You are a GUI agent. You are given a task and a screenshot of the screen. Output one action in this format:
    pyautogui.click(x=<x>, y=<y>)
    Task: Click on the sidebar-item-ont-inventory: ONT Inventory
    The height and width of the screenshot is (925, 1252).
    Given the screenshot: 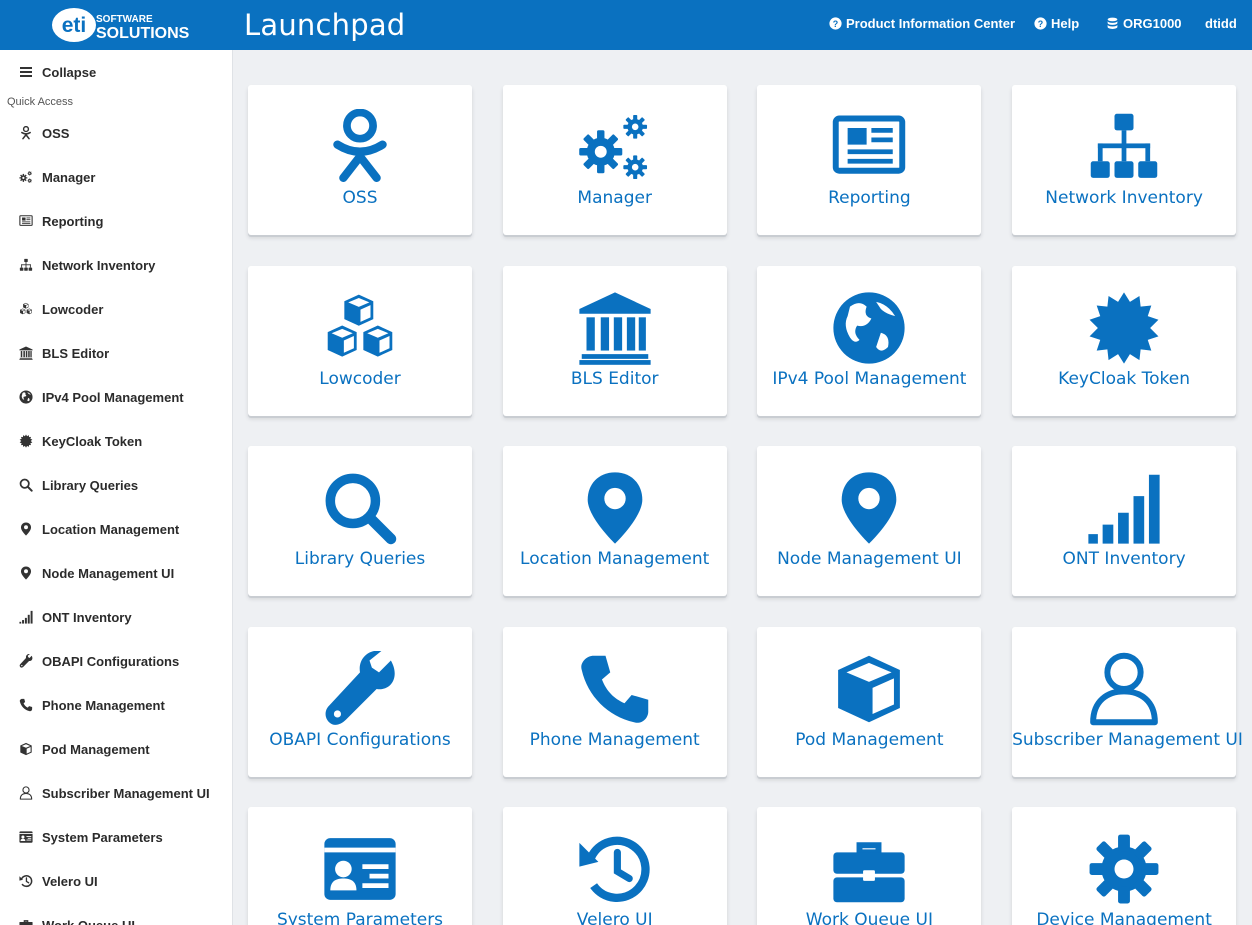 What is the action you would take?
    pyautogui.click(x=116, y=617)
    